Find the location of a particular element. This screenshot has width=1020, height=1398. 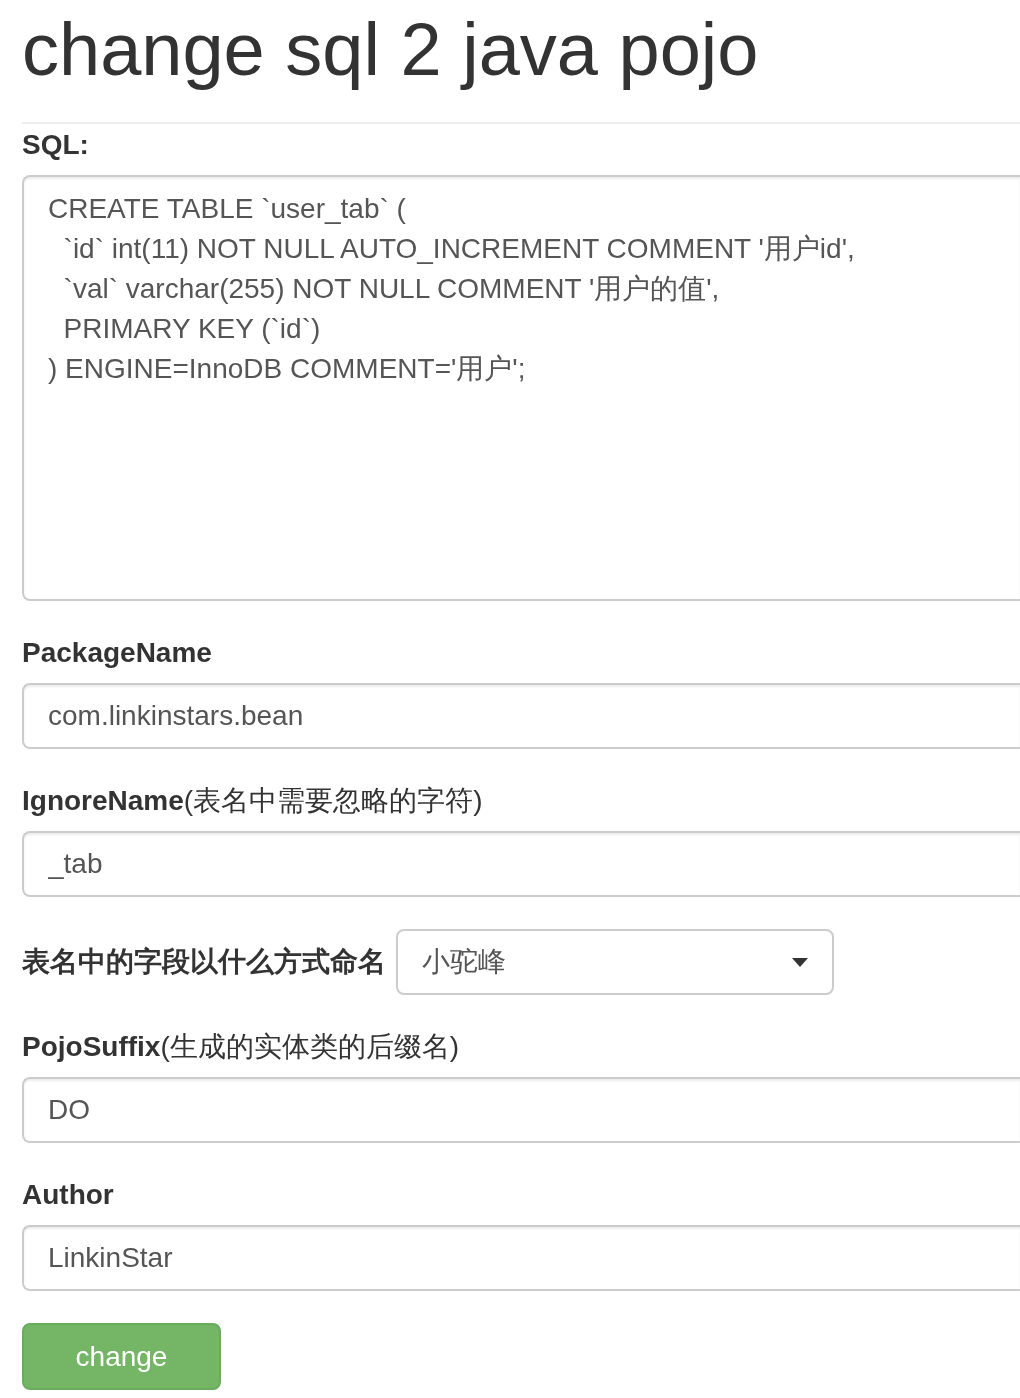

field-label: IgnoreName(表名中需要忽略的字符) is located at coordinates (252, 801).